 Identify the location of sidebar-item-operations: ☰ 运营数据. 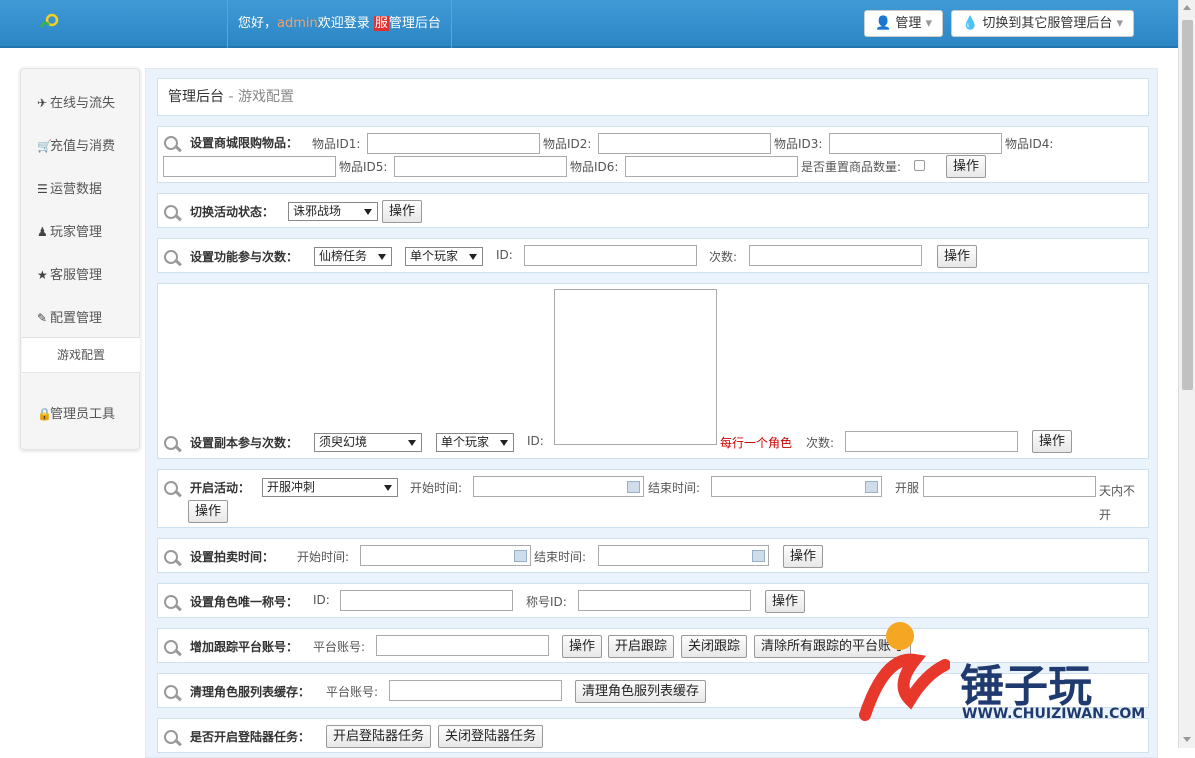
(69, 187).